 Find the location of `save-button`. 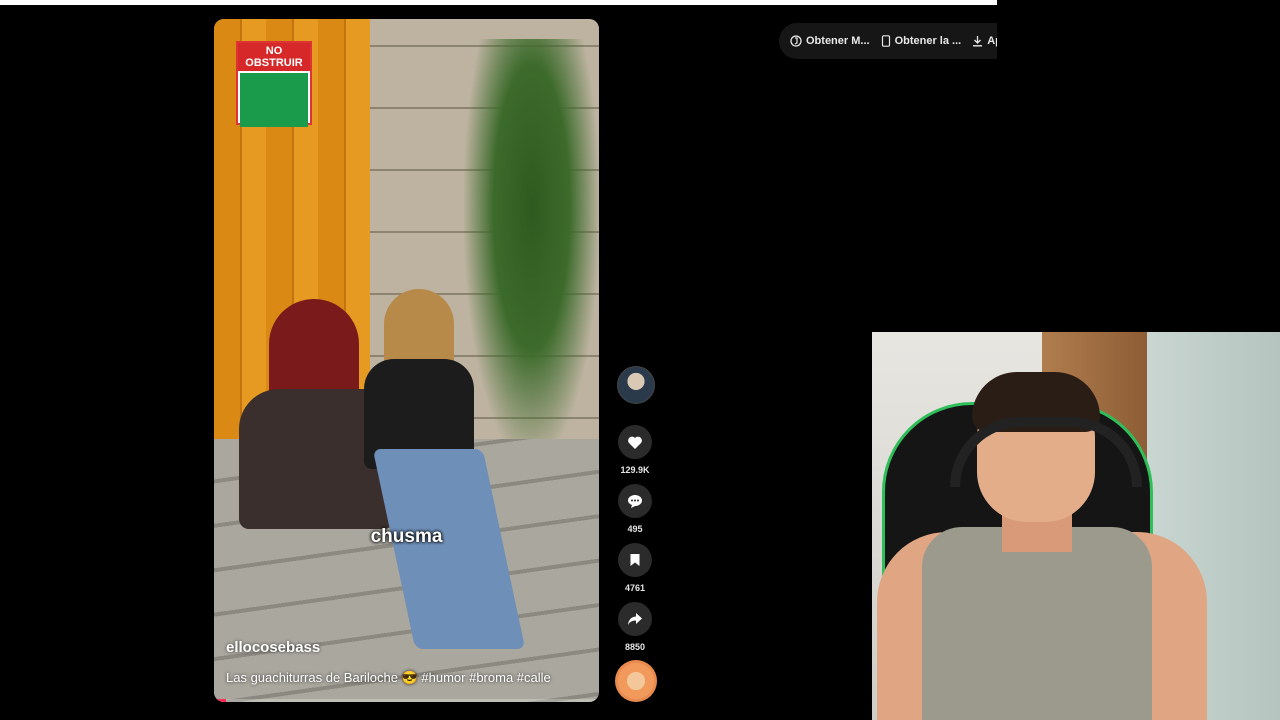

save-button is located at coordinates (635, 560).